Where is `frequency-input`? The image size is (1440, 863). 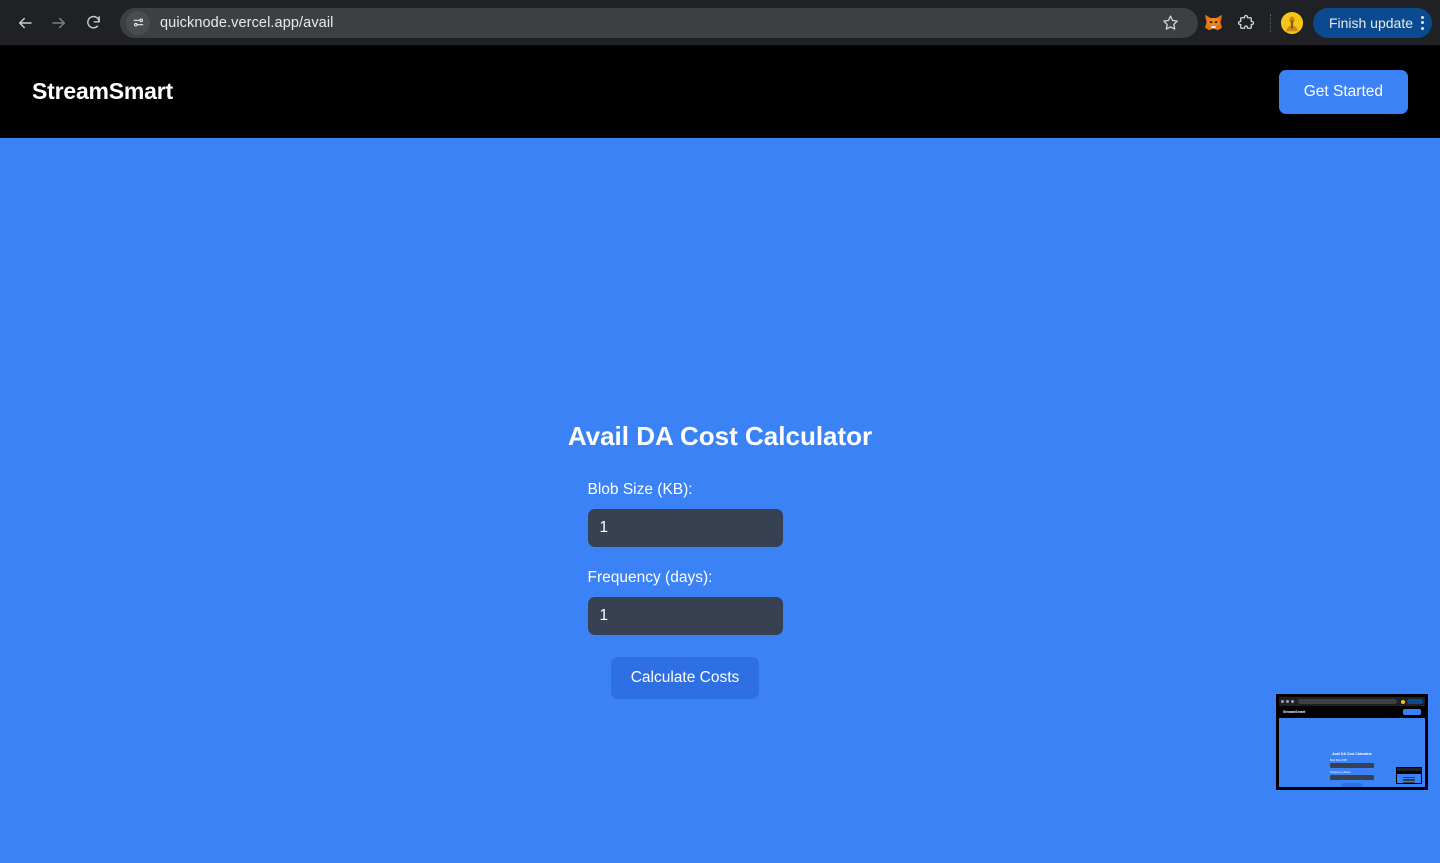
frequency-input is located at coordinates (685, 616).